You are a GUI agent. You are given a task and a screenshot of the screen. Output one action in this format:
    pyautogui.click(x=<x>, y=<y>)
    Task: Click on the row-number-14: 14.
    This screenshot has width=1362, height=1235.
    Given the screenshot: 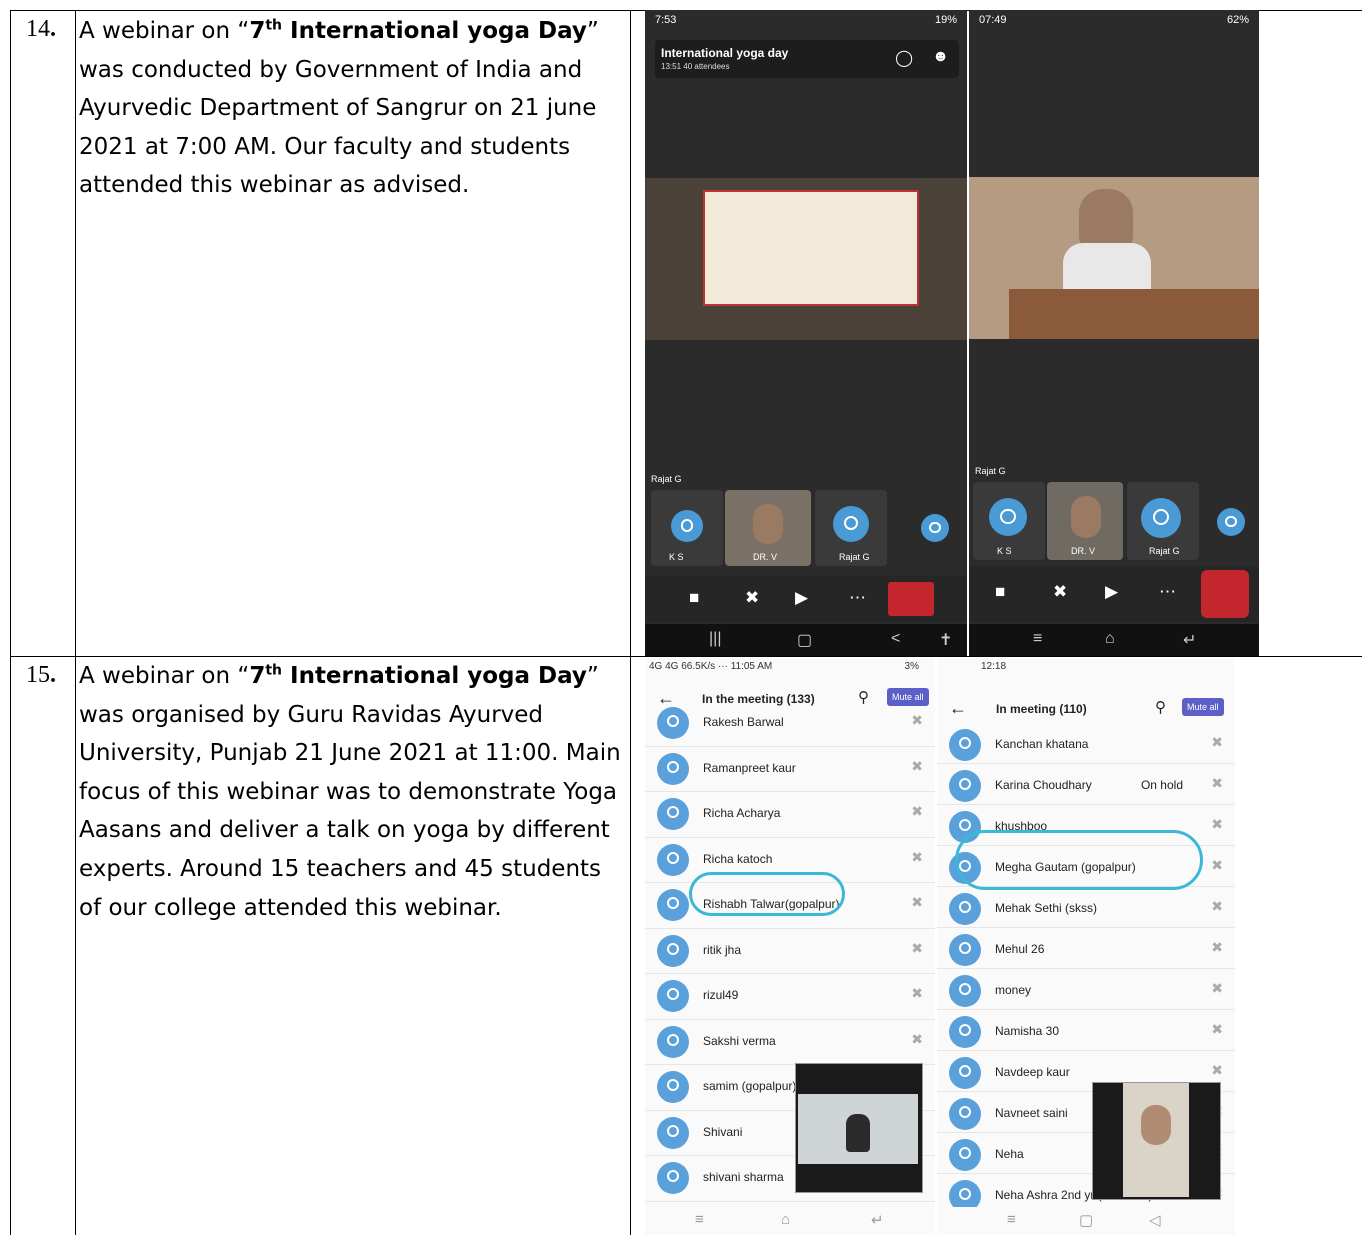 What is the action you would take?
    pyautogui.click(x=41, y=29)
    